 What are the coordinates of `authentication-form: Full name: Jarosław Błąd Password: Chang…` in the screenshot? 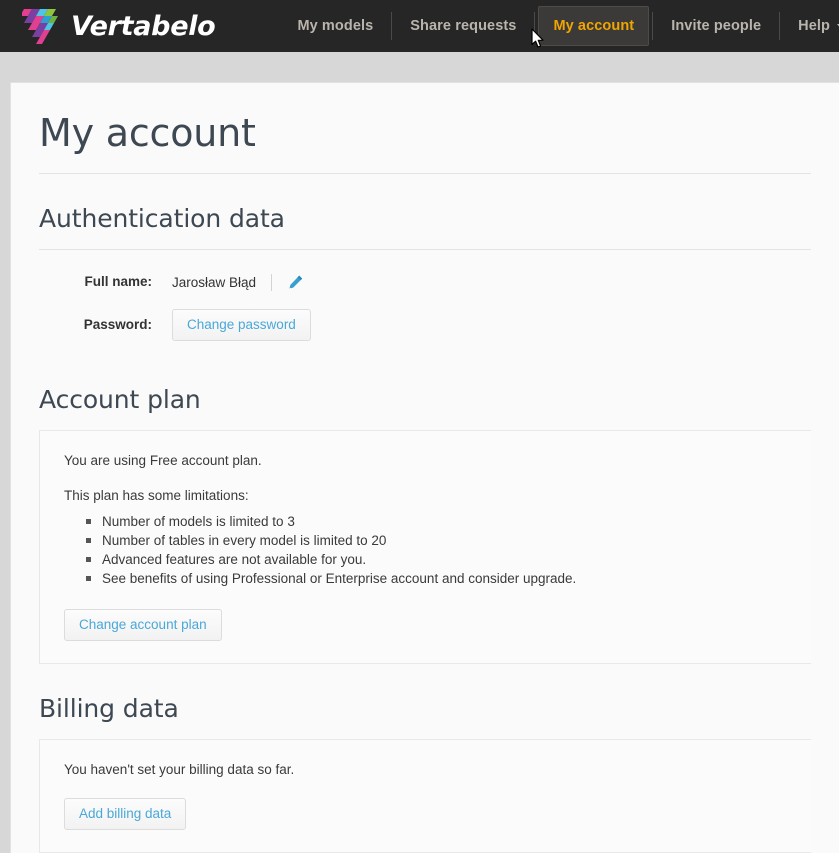 It's located at (425, 295).